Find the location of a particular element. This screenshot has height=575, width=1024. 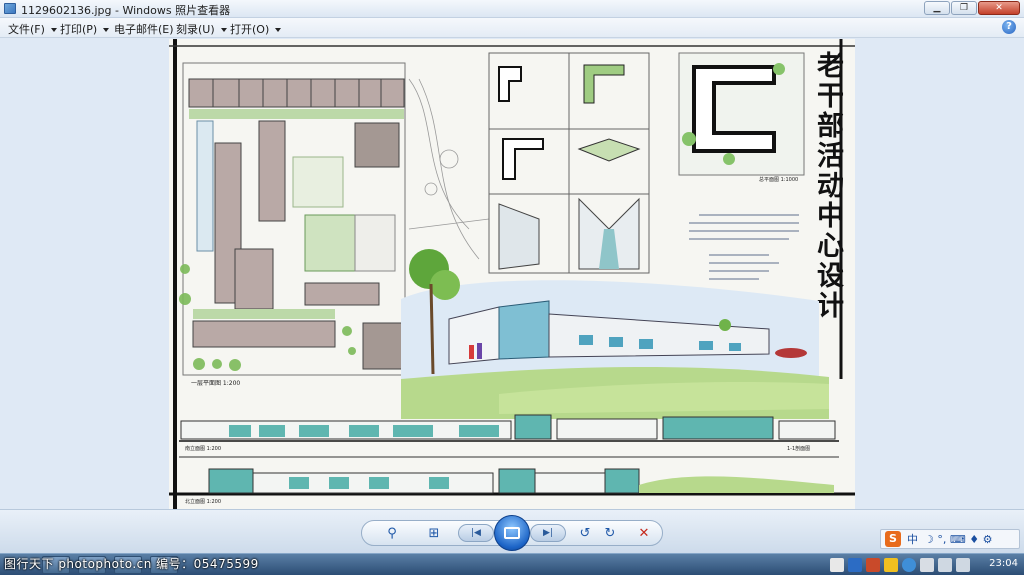

rotate-right-button: ↻ is located at coordinates (610, 533).